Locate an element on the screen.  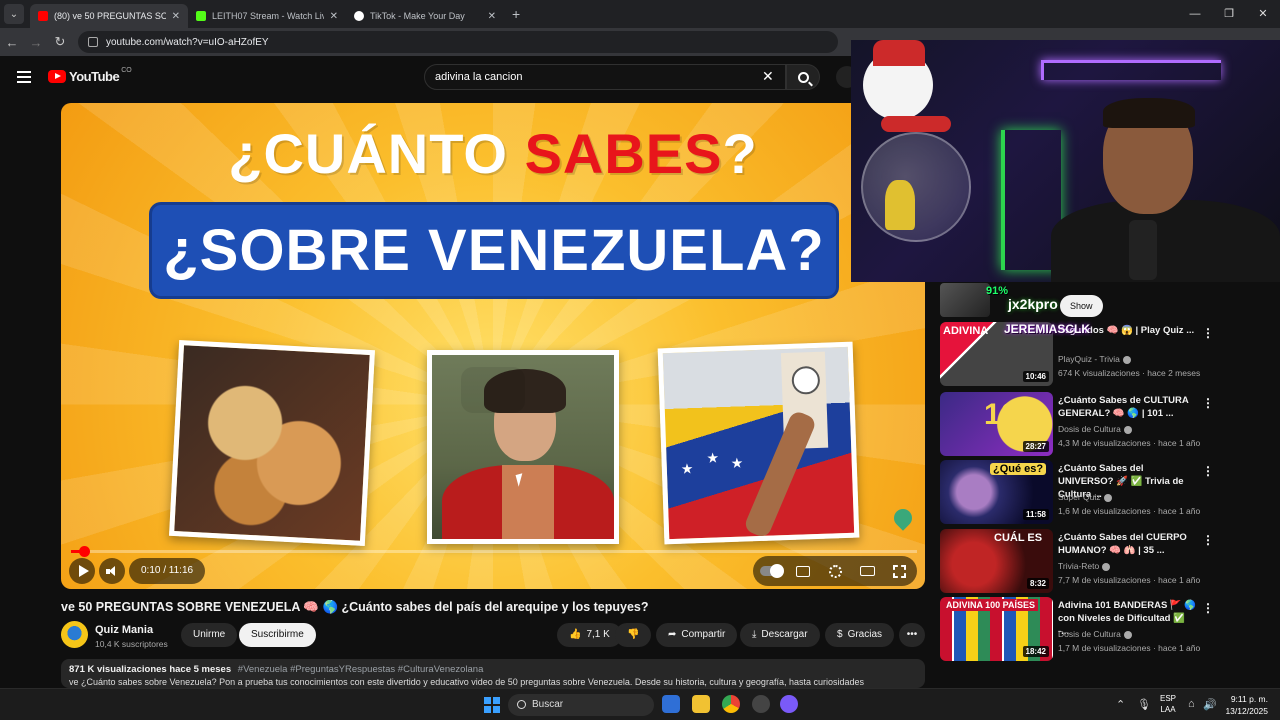
like-button: 👍 7,1 K is located at coordinates (589, 635).